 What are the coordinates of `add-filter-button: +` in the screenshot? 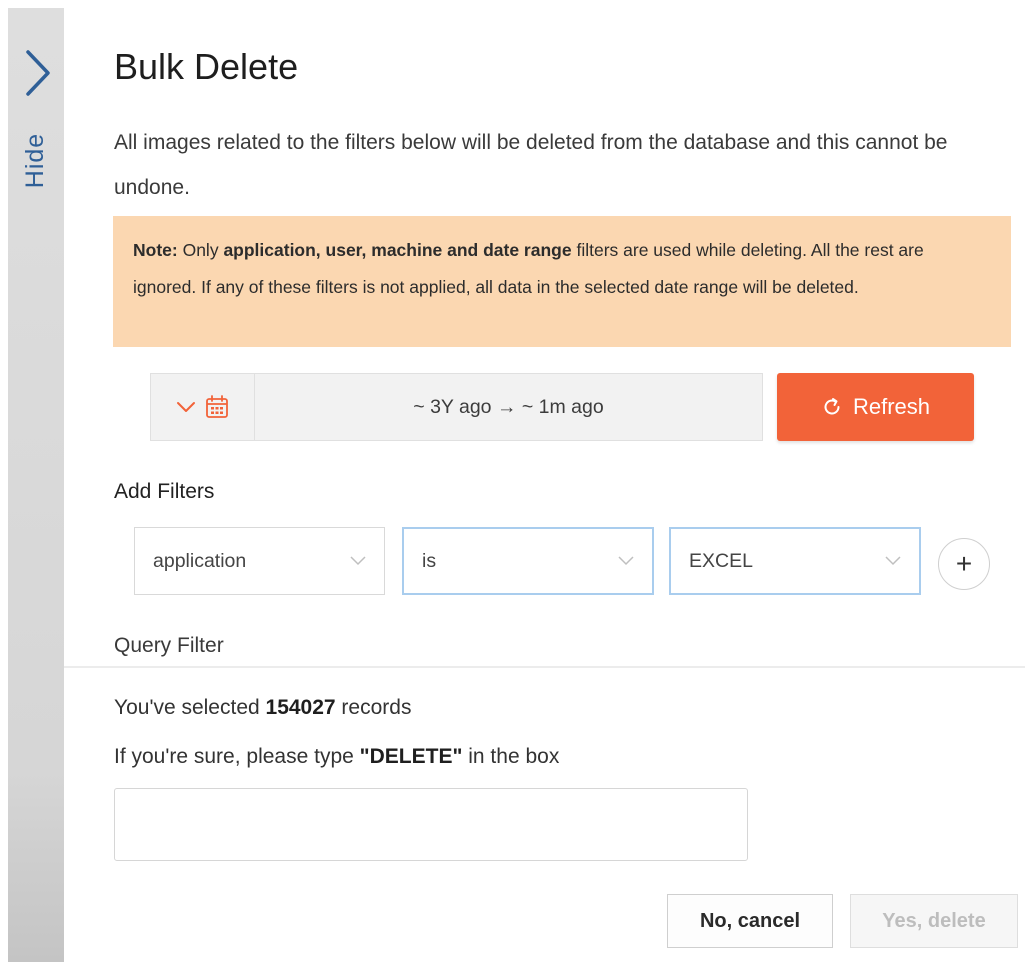 It's located at (964, 564).